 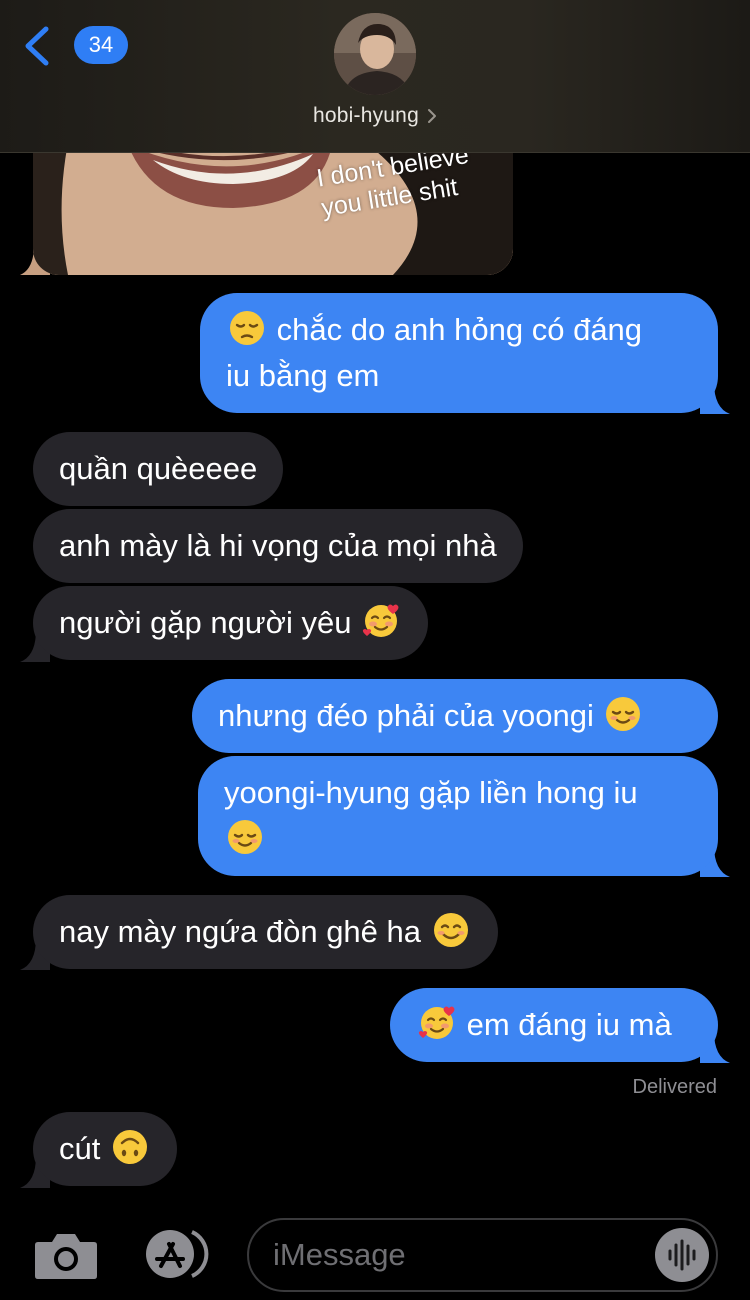 I want to click on message-text: quần quèeeee, so click(x=158, y=468).